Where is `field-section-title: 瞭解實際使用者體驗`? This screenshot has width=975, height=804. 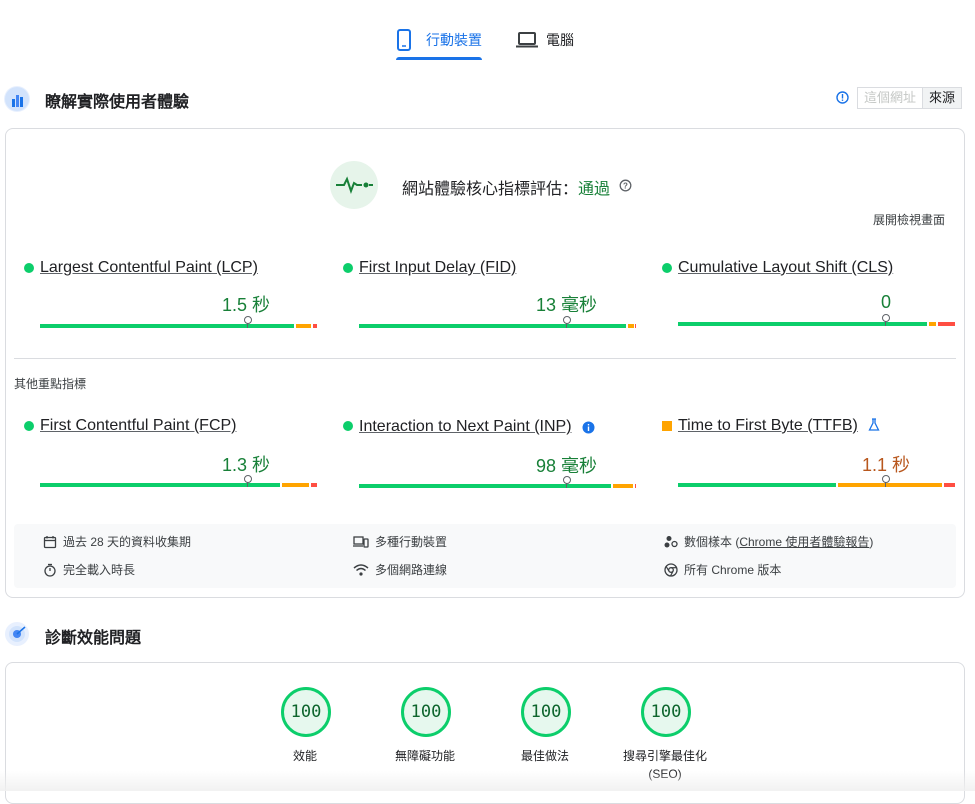
field-section-title: 瞭解實際使用者體驗 is located at coordinates (117, 102).